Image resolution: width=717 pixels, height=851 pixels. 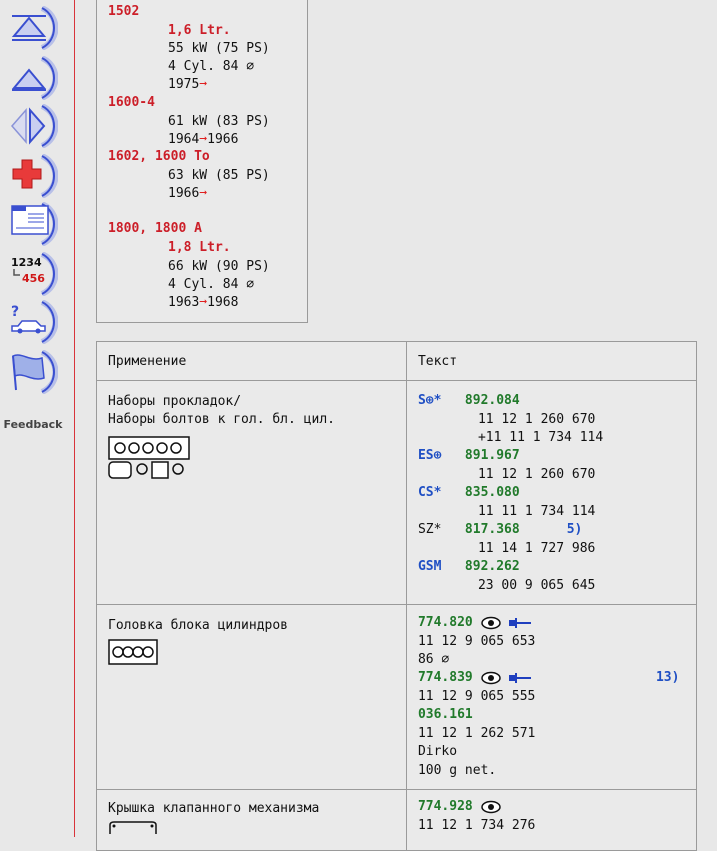 I want to click on product-name: Dirko, so click(x=437, y=751).